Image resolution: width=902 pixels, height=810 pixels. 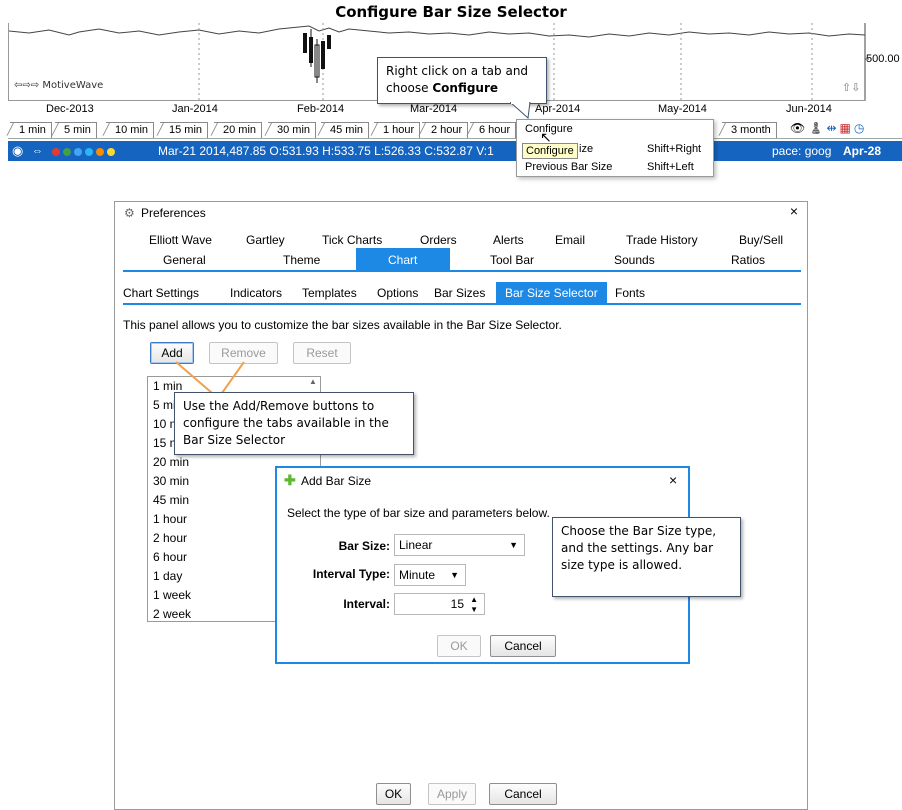 What do you see at coordinates (78, 151) in the screenshot?
I see `blue-dot-icon` at bounding box center [78, 151].